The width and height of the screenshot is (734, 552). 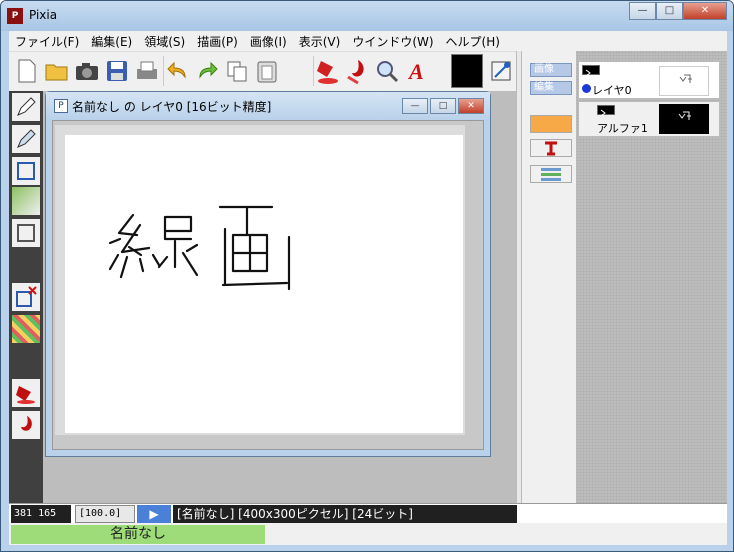 I want to click on menu-help: ヘルプ(H), so click(x=473, y=41).